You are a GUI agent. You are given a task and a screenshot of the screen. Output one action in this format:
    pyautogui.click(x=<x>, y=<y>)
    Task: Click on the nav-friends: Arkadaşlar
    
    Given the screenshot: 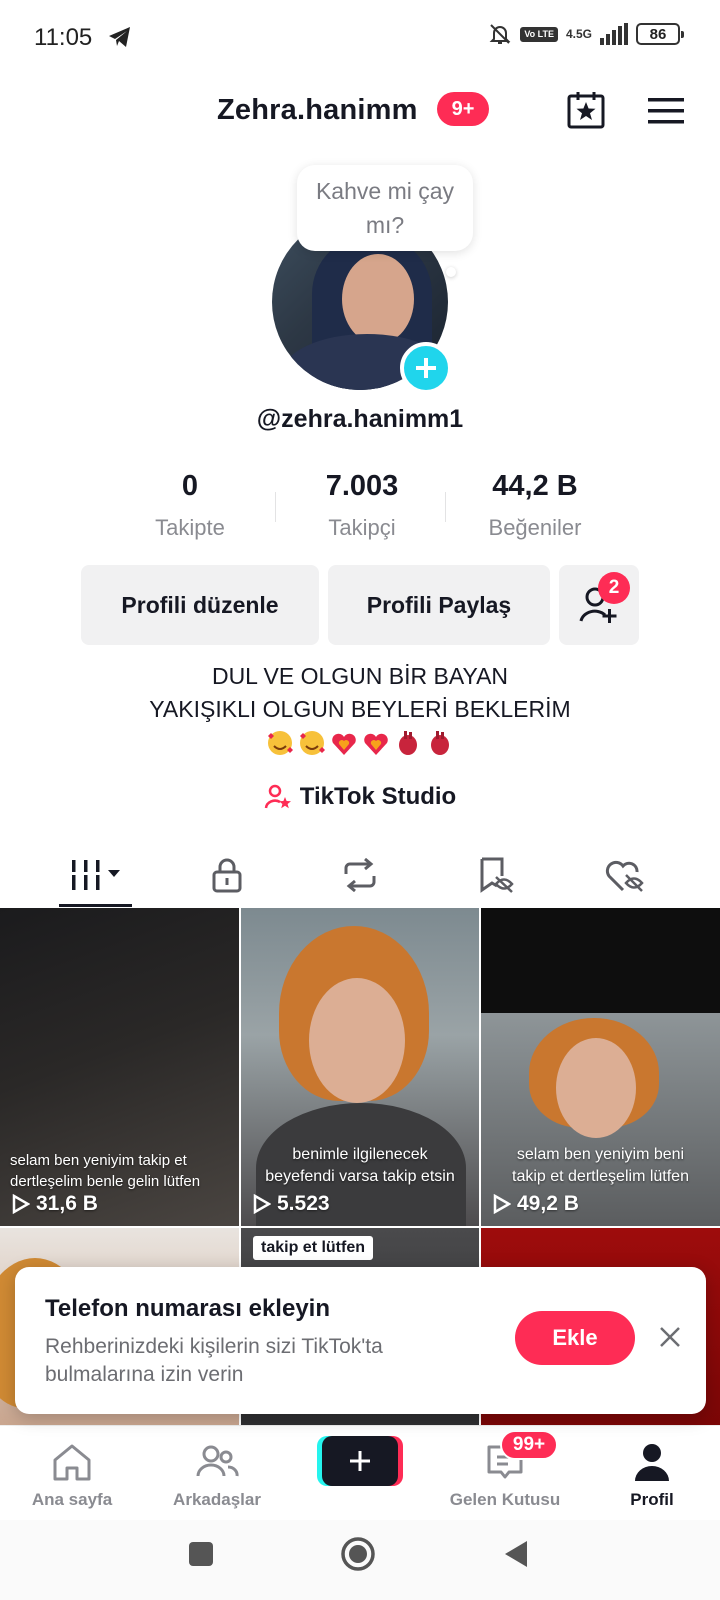 What is the action you would take?
    pyautogui.click(x=217, y=1475)
    